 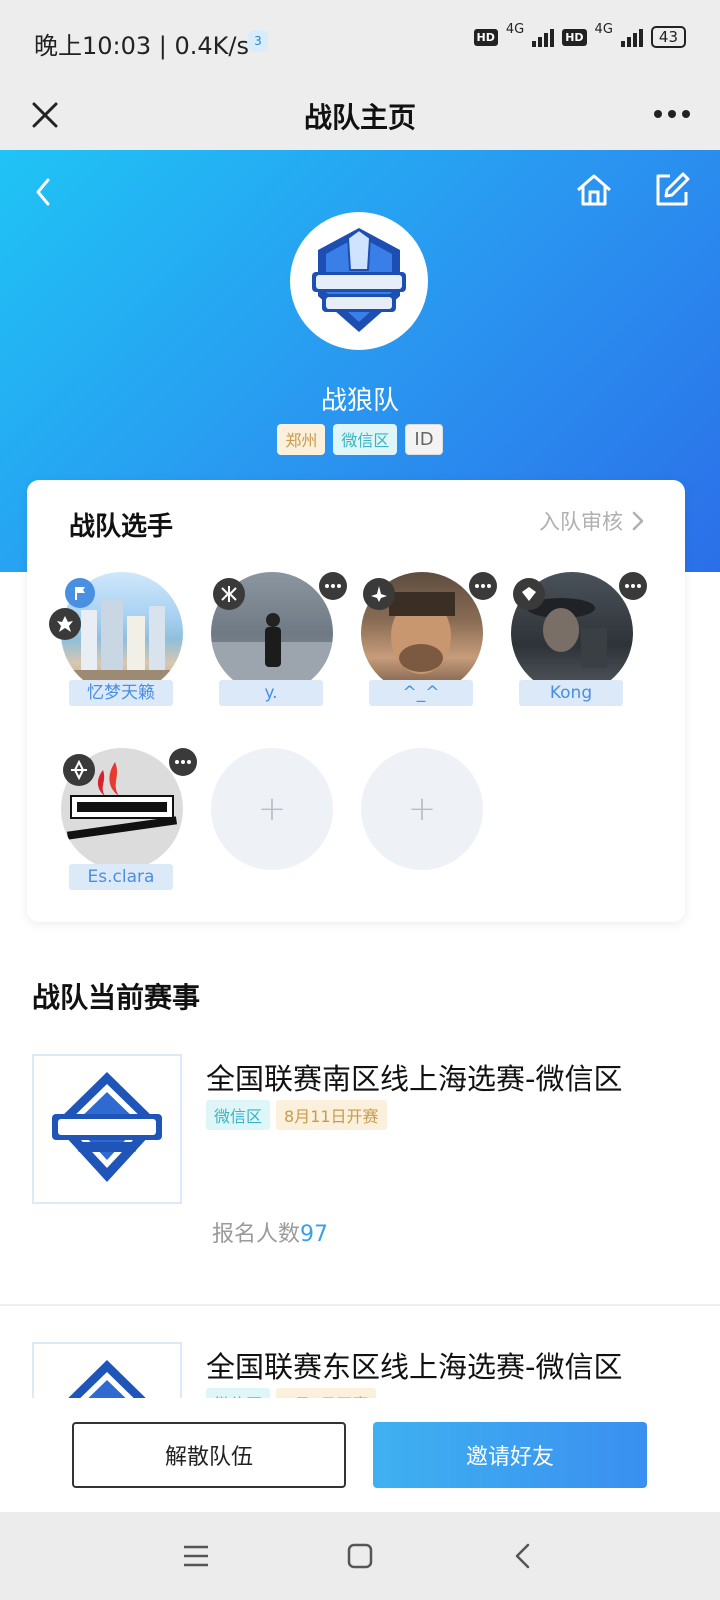 What do you see at coordinates (80, 593) in the screenshot?
I see `captain-flag-icon` at bounding box center [80, 593].